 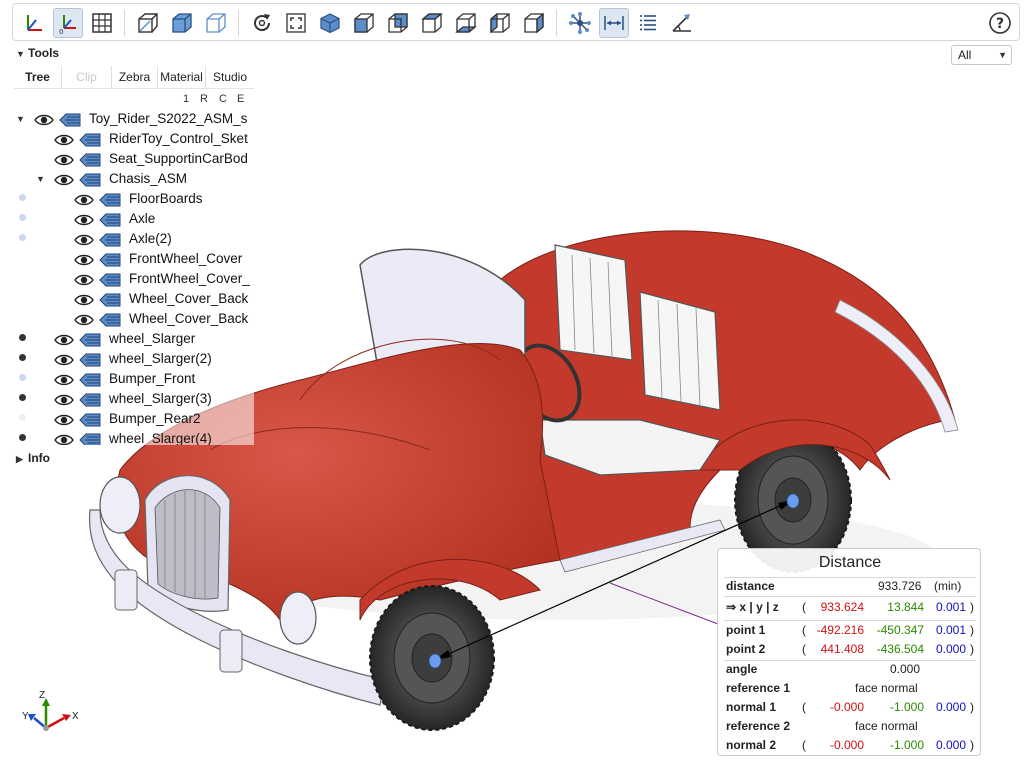 I want to click on transparent-icon, so click(x=182, y=23).